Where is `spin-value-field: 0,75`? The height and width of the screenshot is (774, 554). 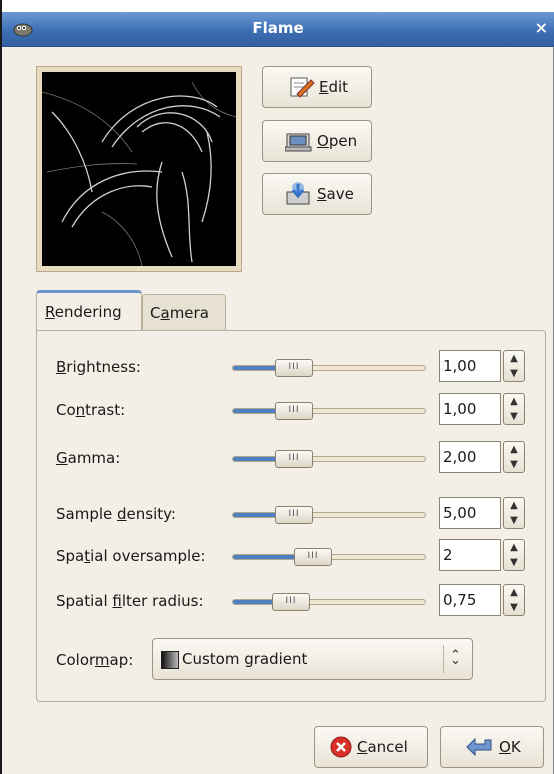 spin-value-field: 0,75 is located at coordinates (470, 600).